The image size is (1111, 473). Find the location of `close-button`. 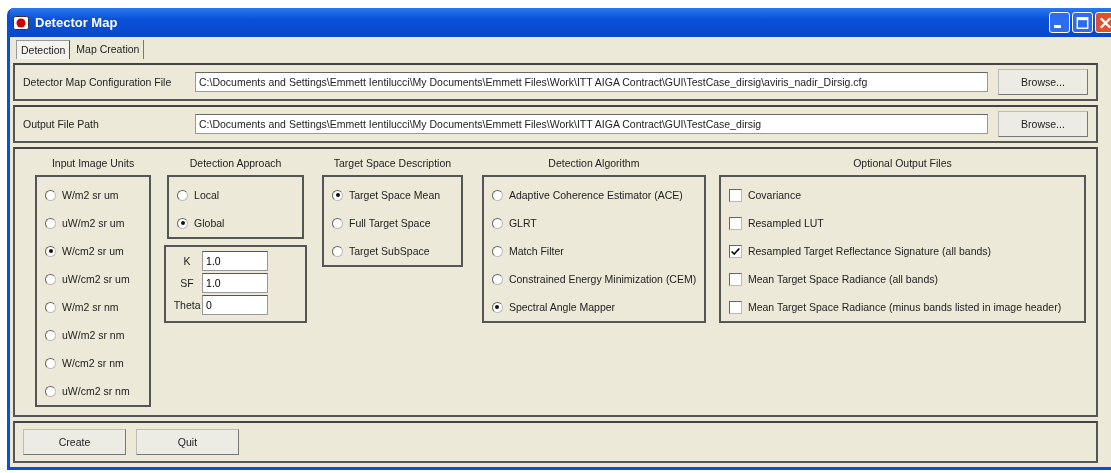

close-button is located at coordinates (1103, 22).